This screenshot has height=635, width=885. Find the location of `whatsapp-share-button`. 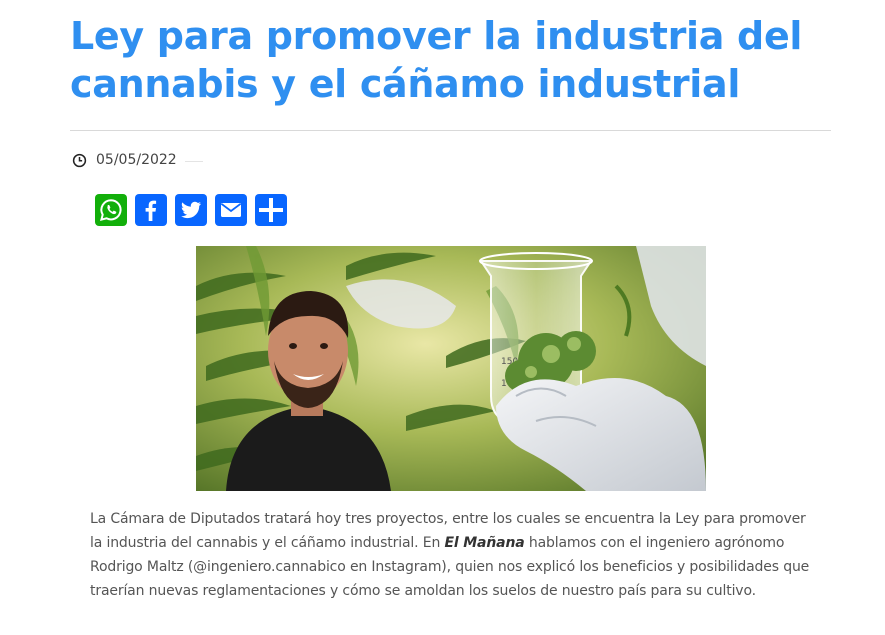

whatsapp-share-button is located at coordinates (111, 210).